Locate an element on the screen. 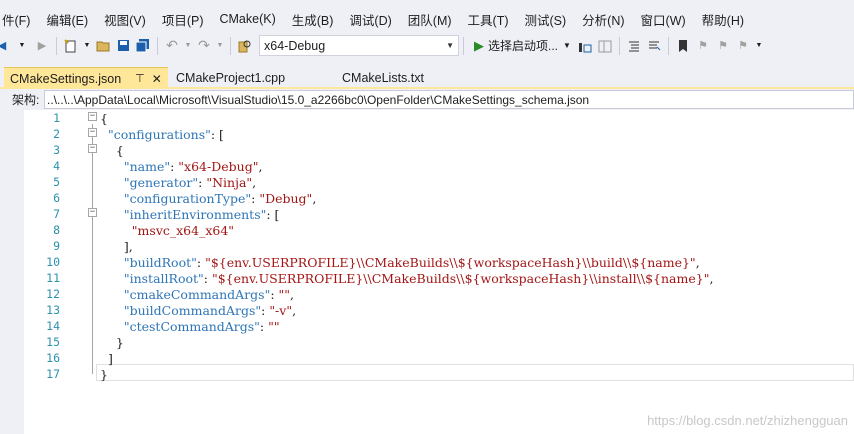 The width and height of the screenshot is (854, 434). tab-label: CMakeProject1.cpp is located at coordinates (231, 78).